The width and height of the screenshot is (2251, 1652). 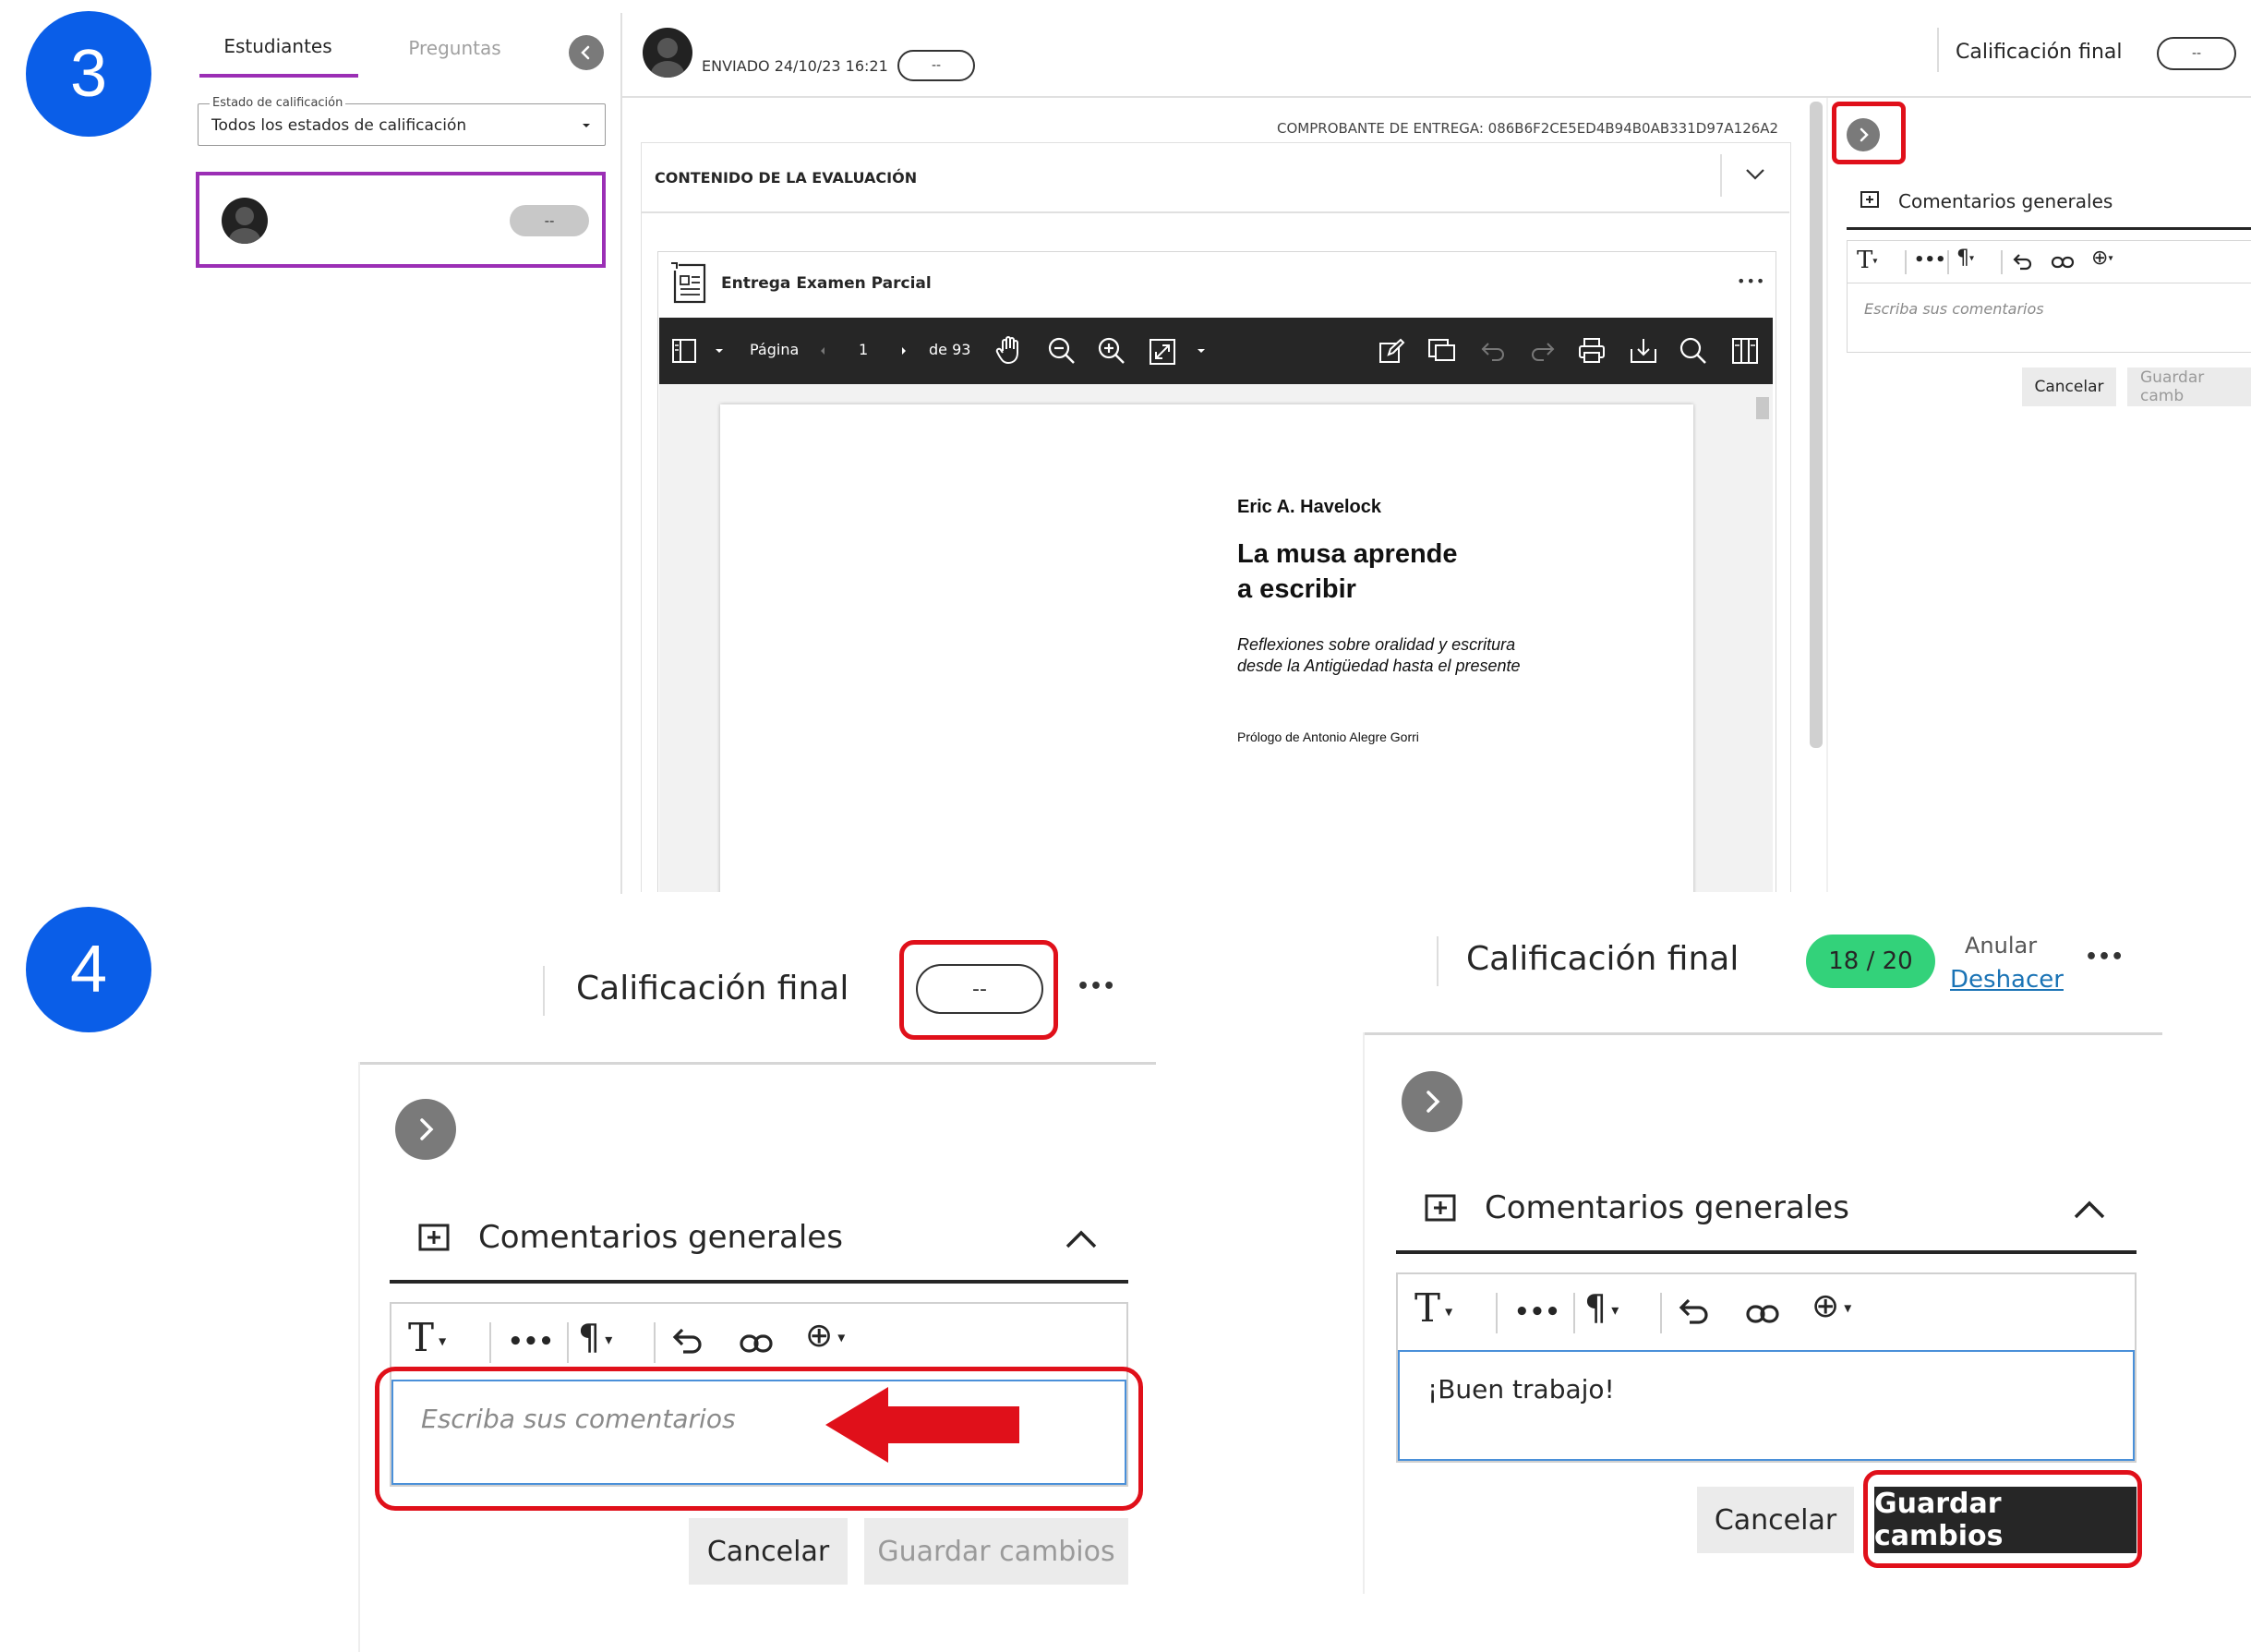 I want to click on save-button: Guardar cambios, so click(x=996, y=1551).